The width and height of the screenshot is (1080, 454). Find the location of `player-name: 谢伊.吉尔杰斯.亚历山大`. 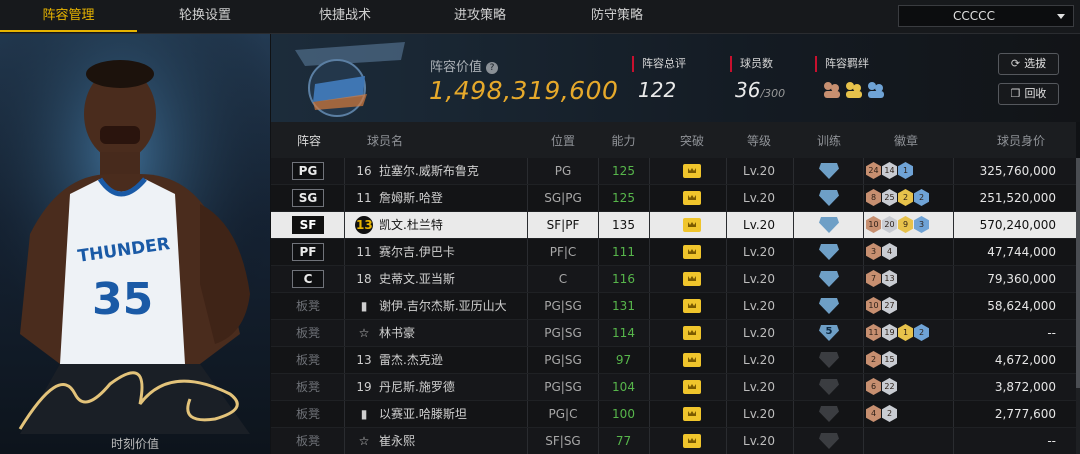

player-name: 谢伊.吉尔杰斯.亚历山大 is located at coordinates (443, 306).